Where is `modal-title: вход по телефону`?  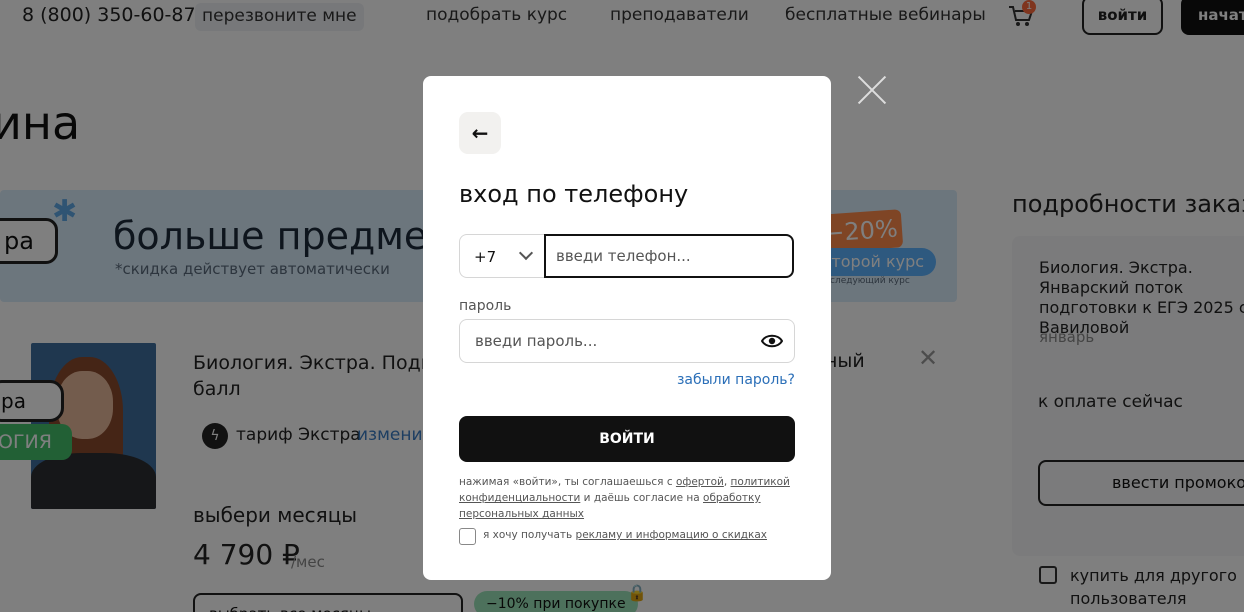 modal-title: вход по телефону is located at coordinates (574, 194).